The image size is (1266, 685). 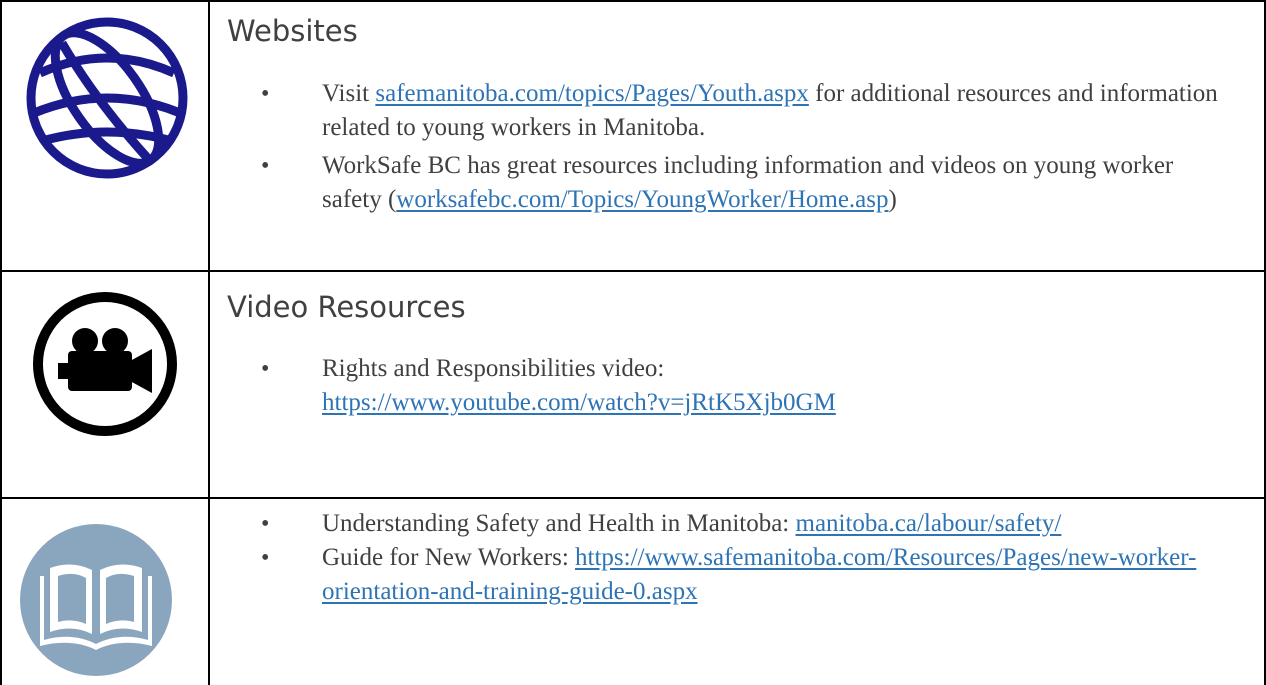 What do you see at coordinates (96, 600) in the screenshot?
I see `book-icon` at bounding box center [96, 600].